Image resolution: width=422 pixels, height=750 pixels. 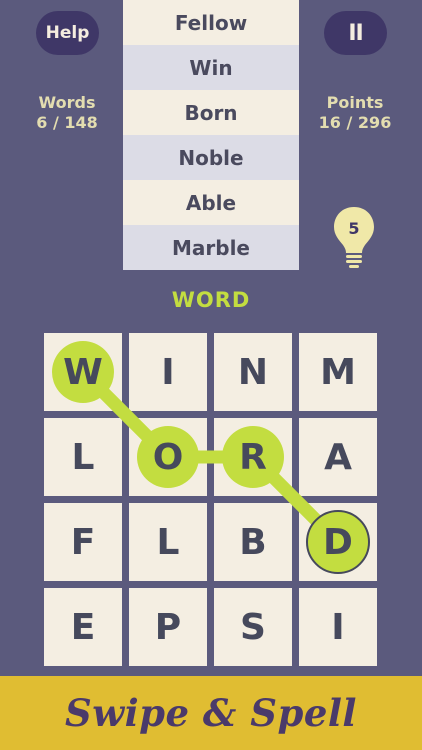 I want to click on selected-letter: R, so click(x=253, y=457).